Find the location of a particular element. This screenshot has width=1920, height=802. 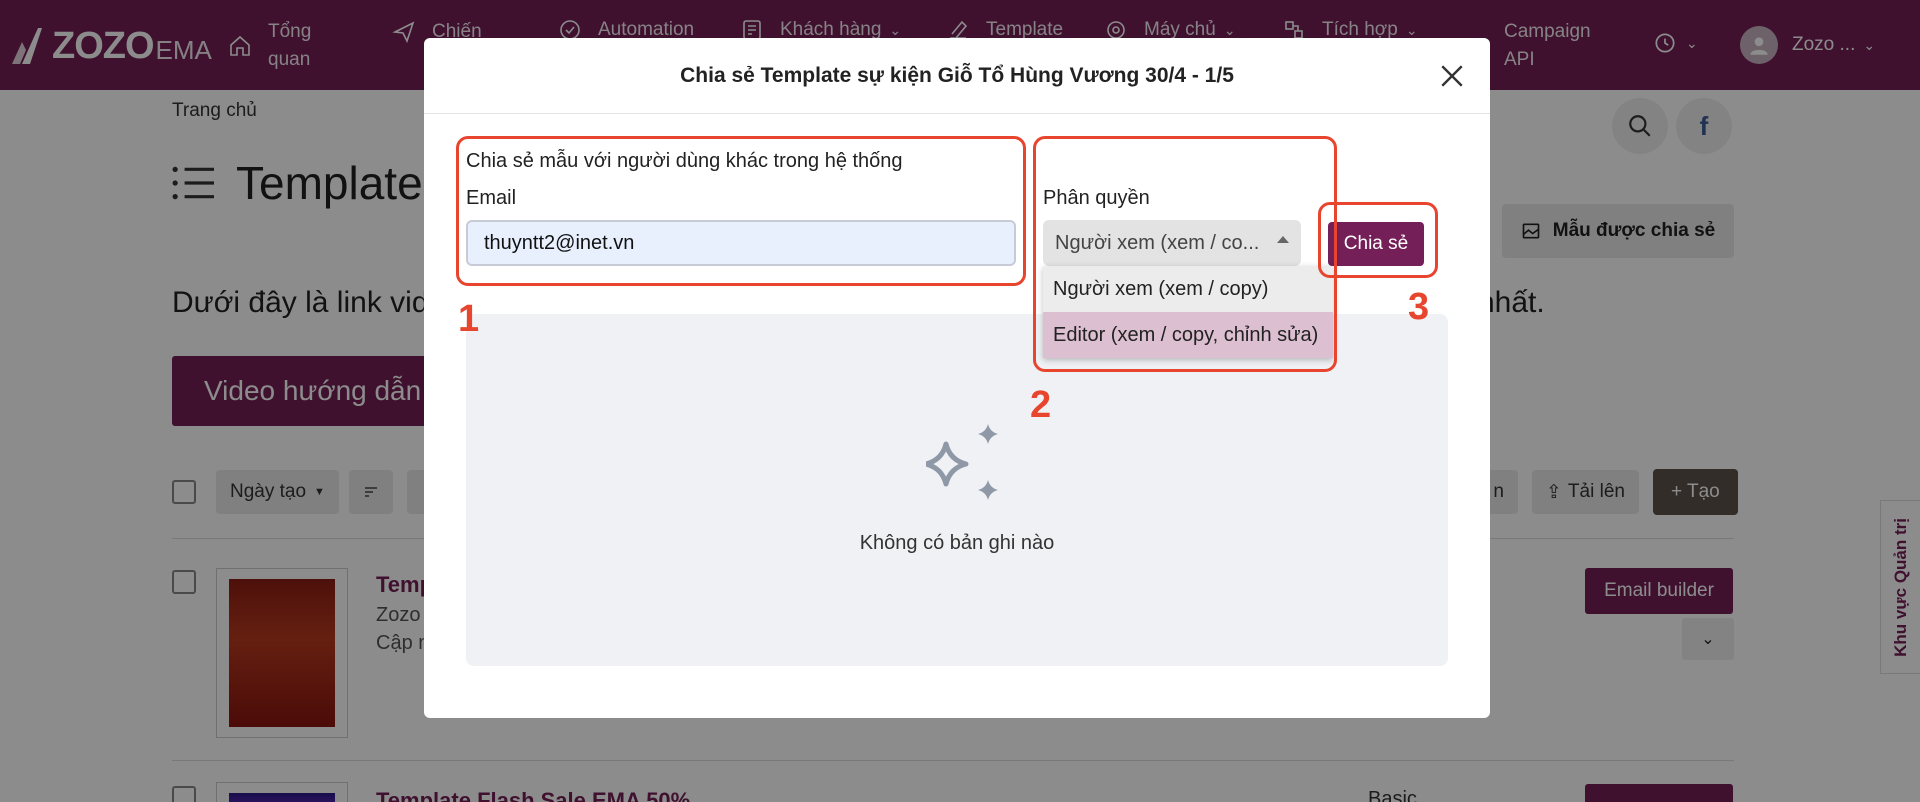

annotation-number-2: 2 is located at coordinates (1041, 405).